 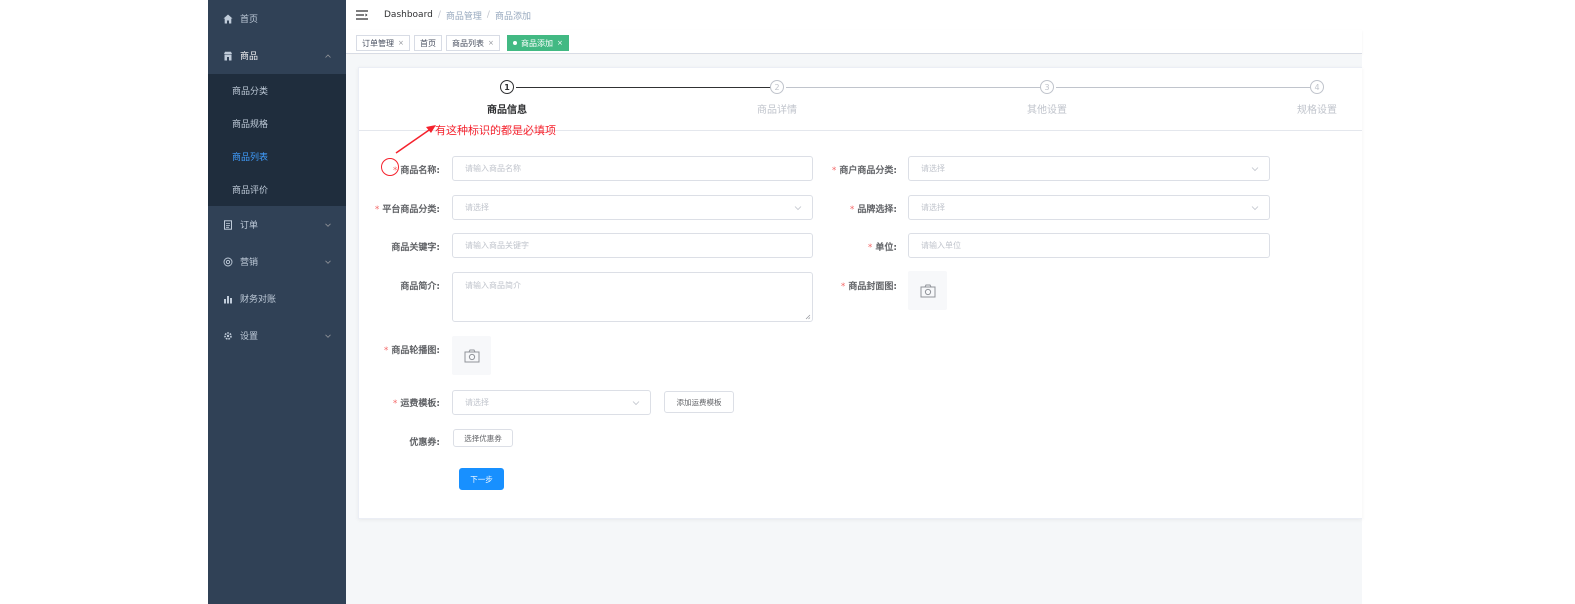 What do you see at coordinates (228, 262) in the screenshot?
I see `gift-icon` at bounding box center [228, 262].